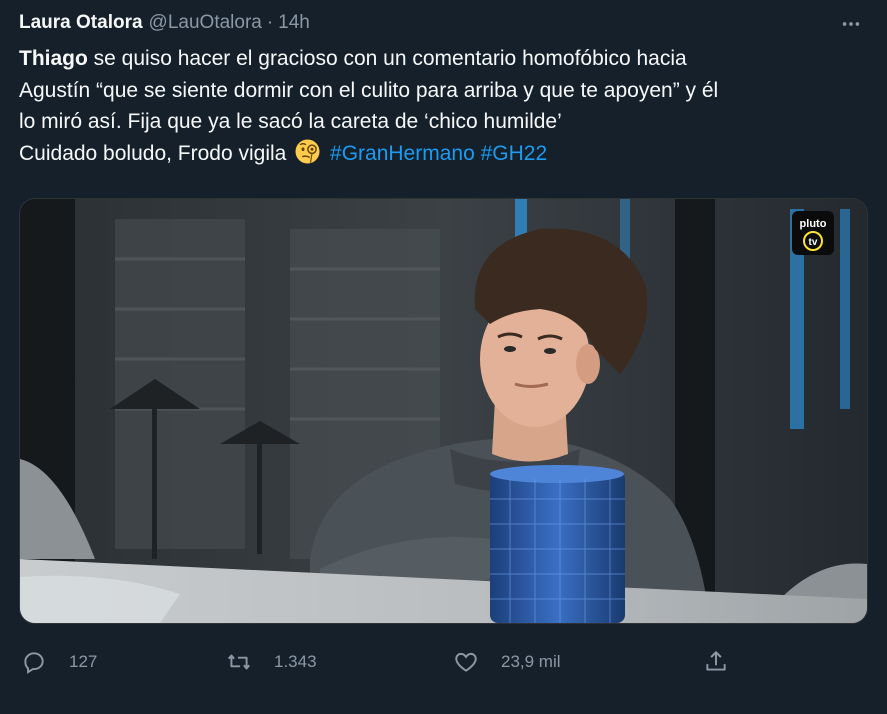  Describe the element at coordinates (531, 661) in the screenshot. I see `like-count: 23,9 mil` at that location.